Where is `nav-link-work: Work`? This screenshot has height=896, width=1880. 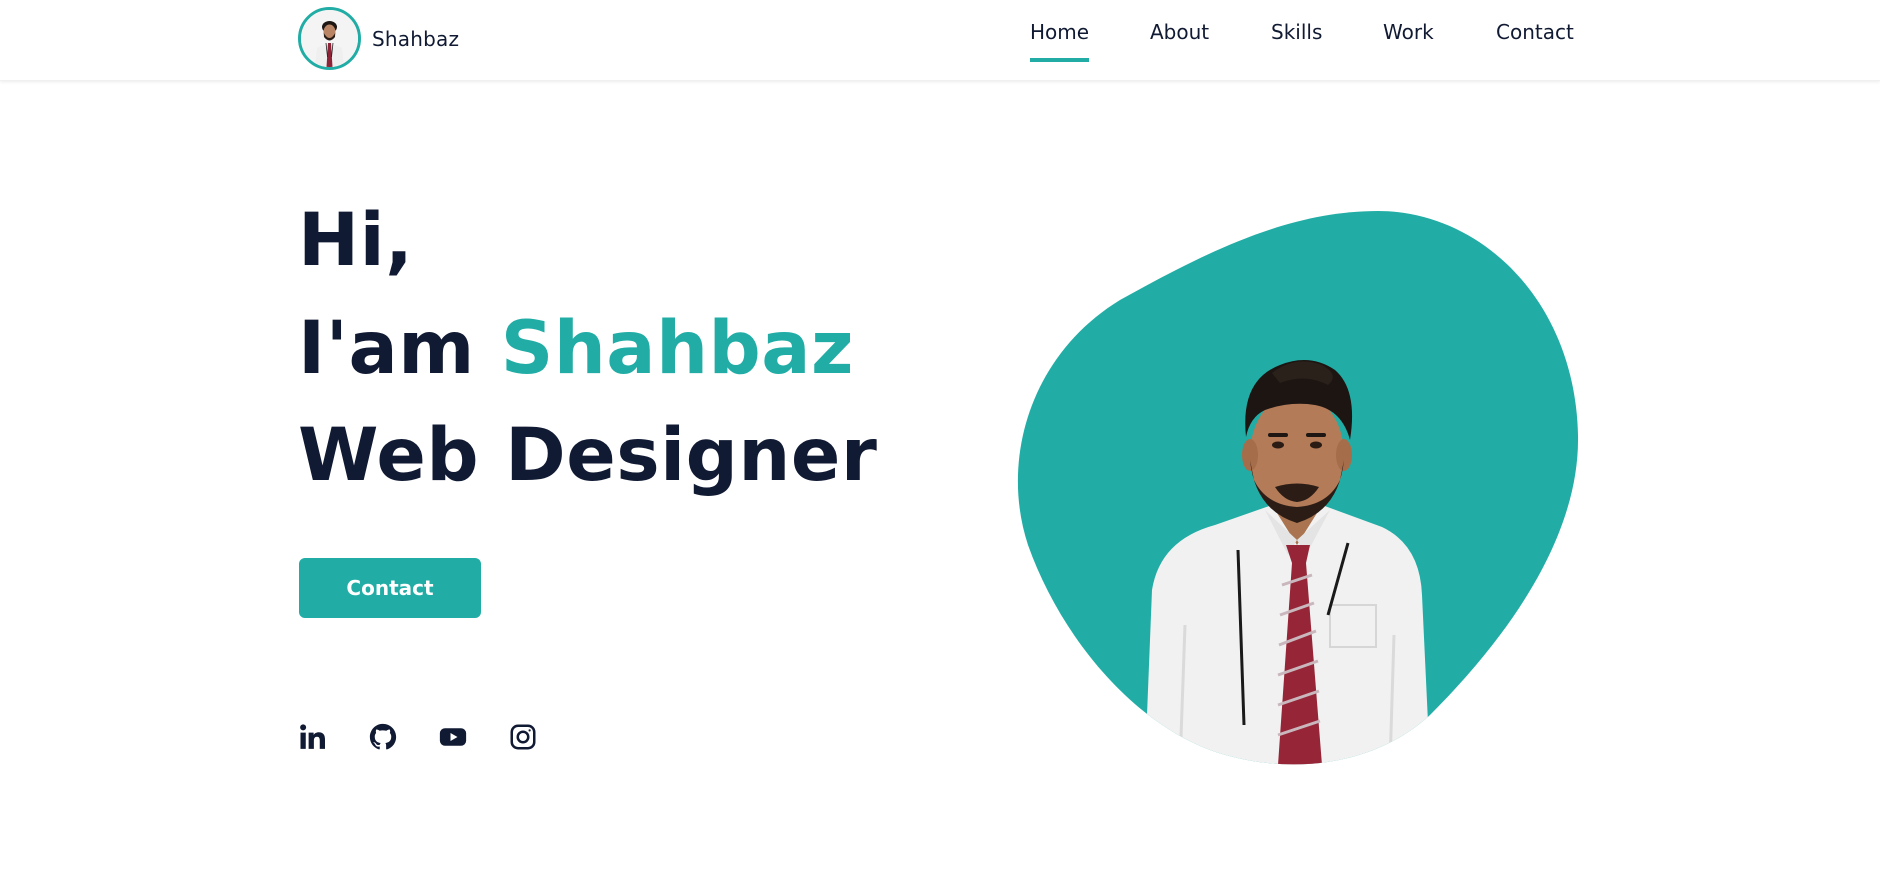 nav-link-work: Work is located at coordinates (1408, 32).